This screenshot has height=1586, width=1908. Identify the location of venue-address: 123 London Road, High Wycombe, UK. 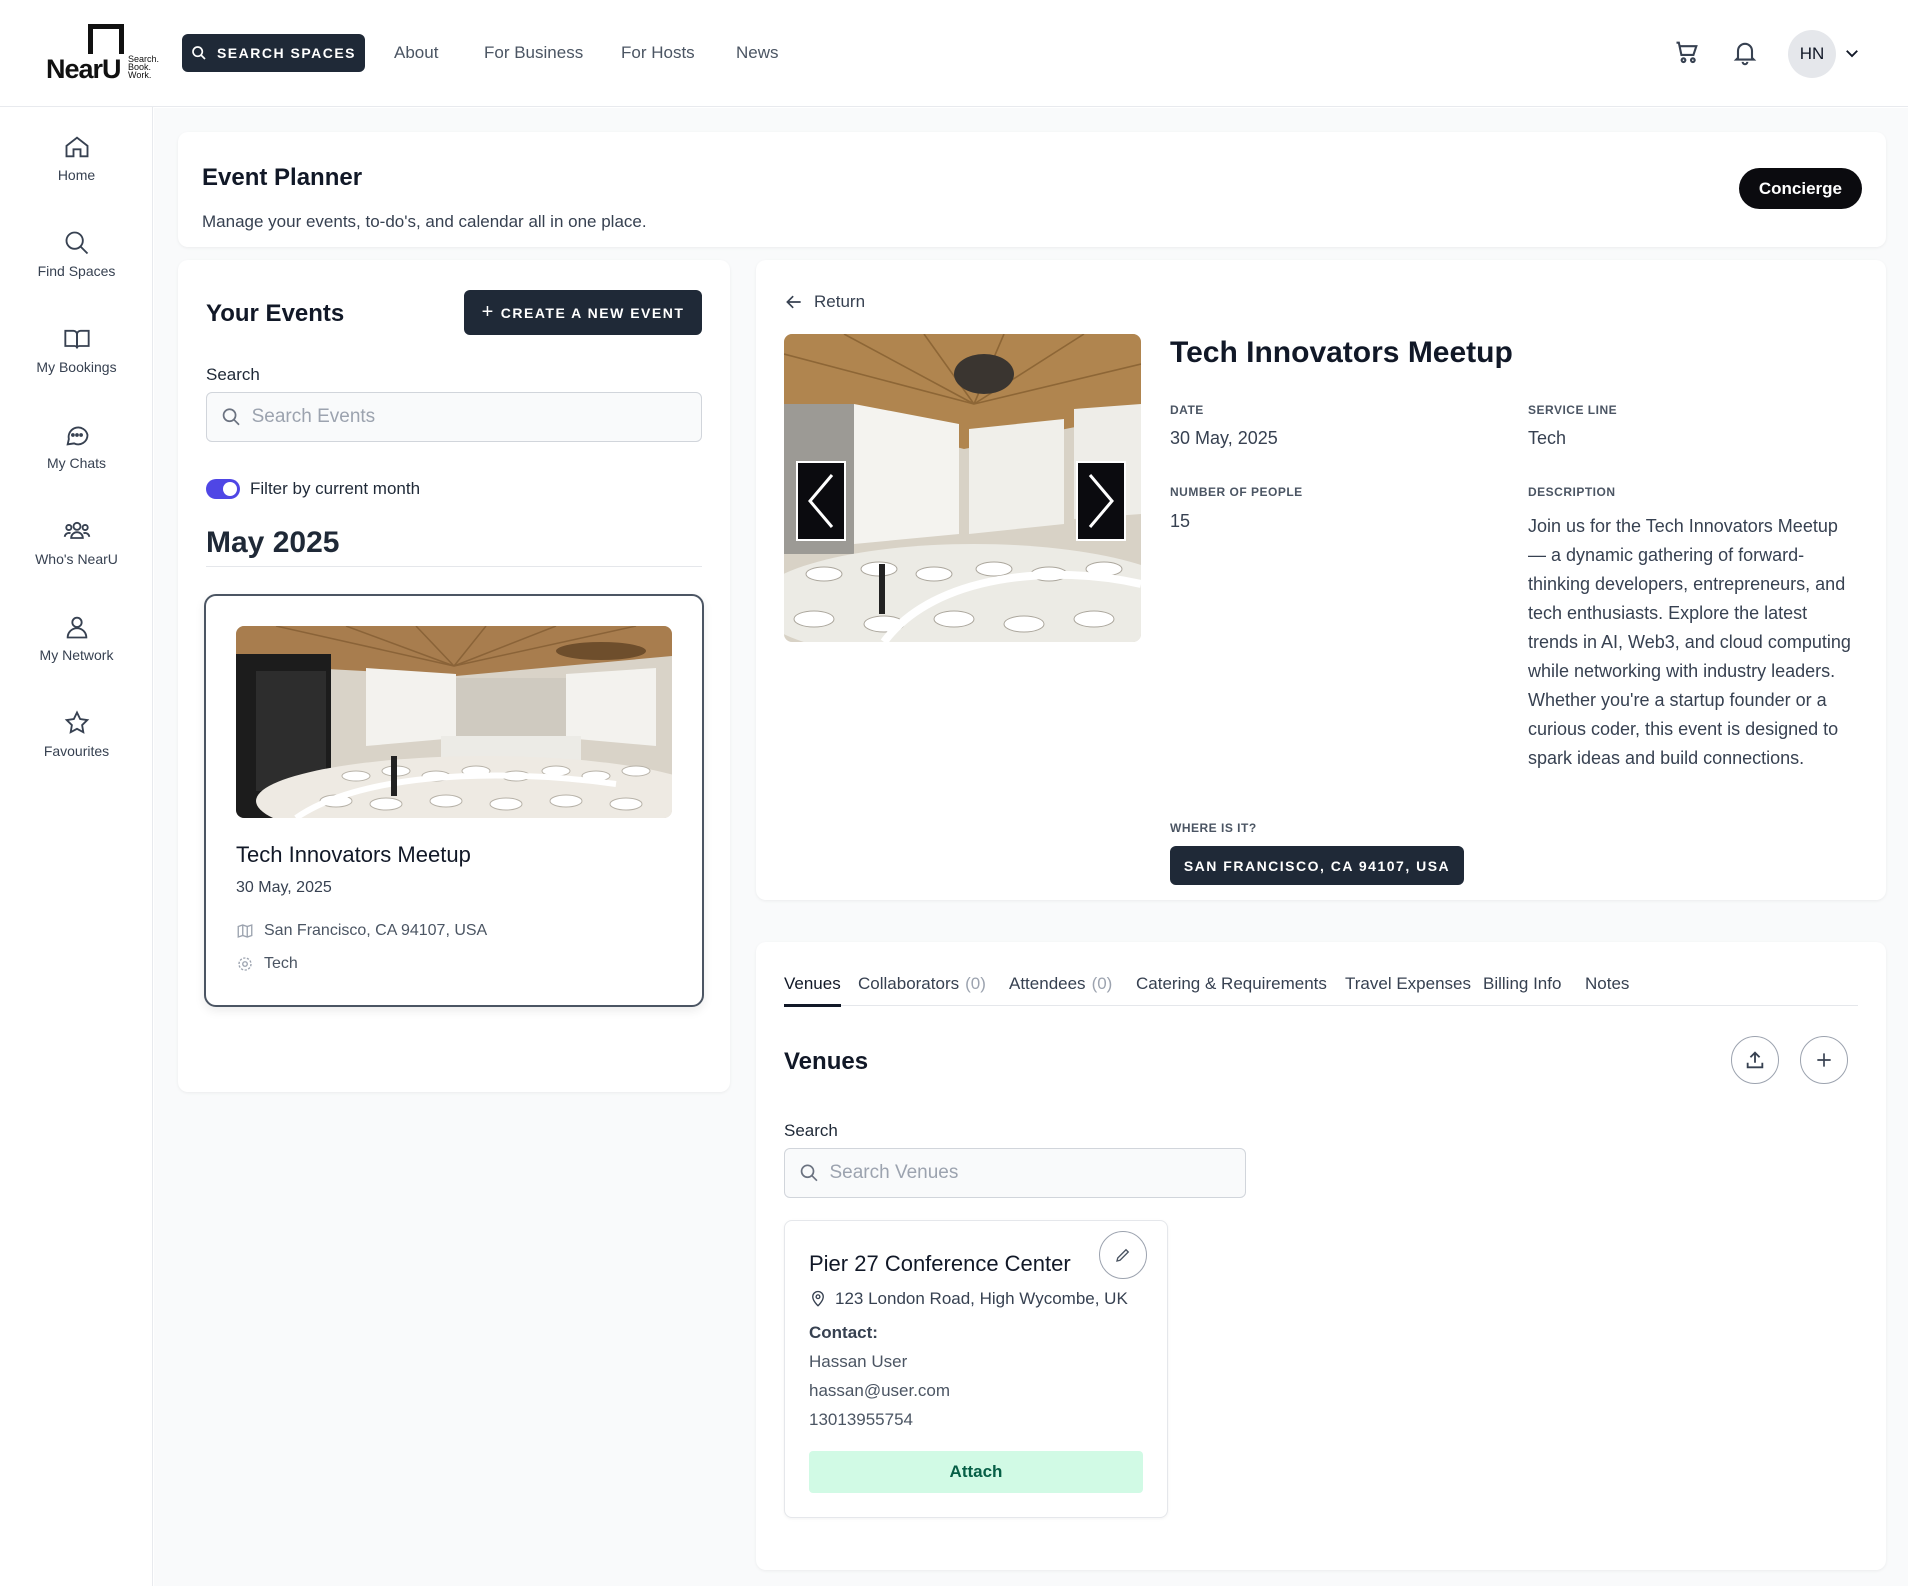
(968, 1299).